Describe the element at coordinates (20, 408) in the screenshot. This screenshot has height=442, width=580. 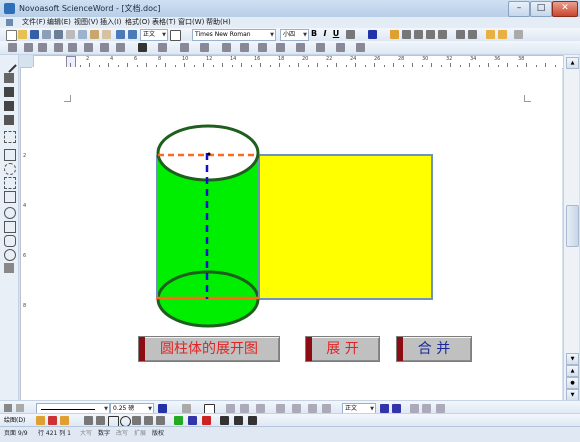
I see `eraser-icon` at that location.